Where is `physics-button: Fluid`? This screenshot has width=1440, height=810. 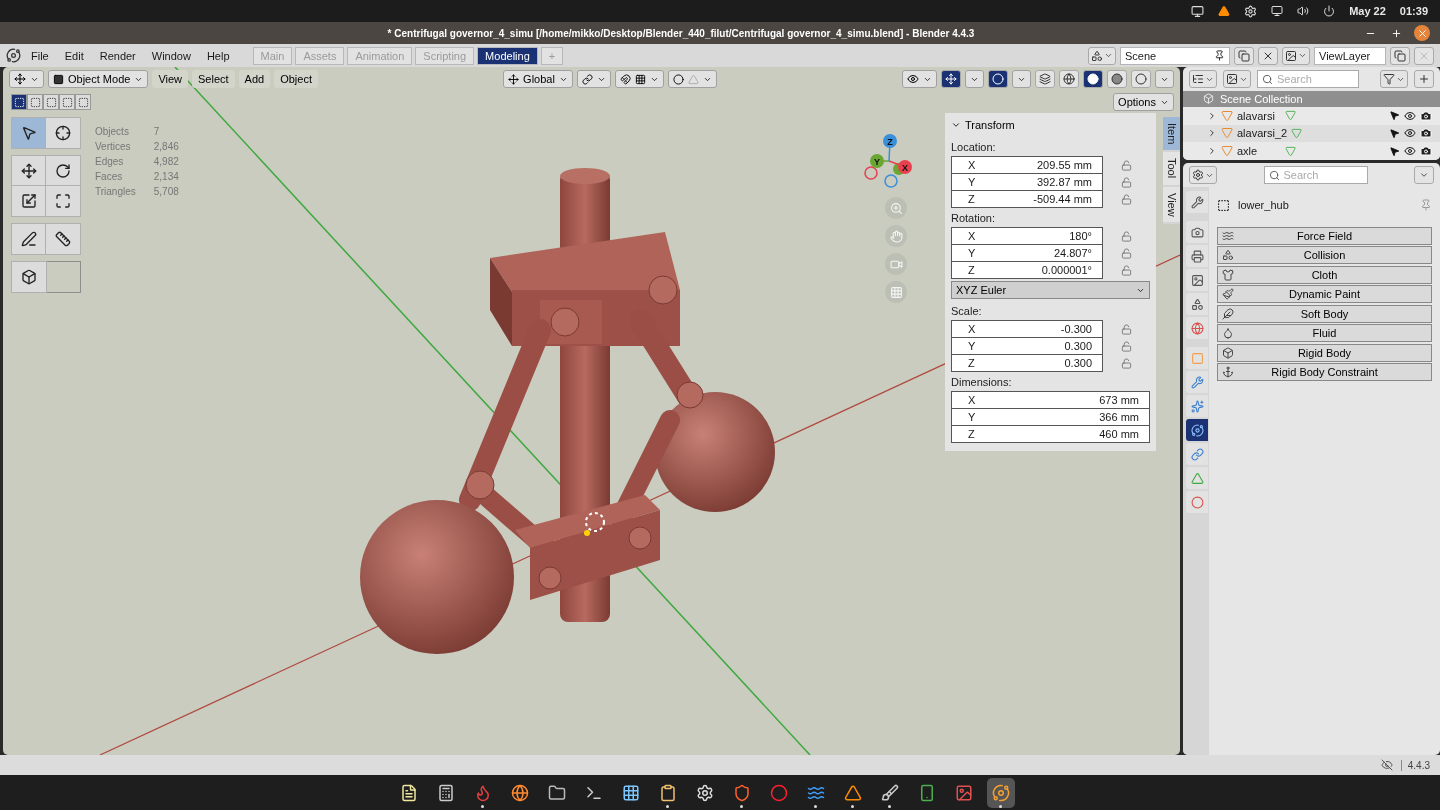
physics-button: Fluid is located at coordinates (1324, 333).